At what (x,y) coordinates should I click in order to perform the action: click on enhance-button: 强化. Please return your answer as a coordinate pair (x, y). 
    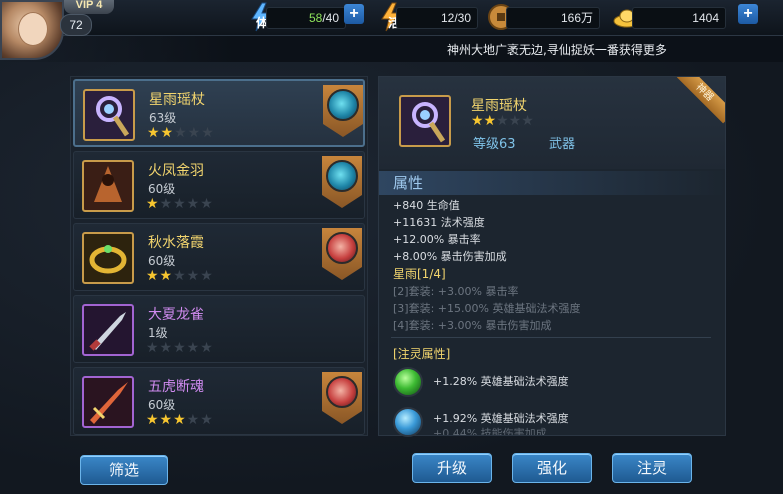
    Looking at the image, I should click on (552, 468).